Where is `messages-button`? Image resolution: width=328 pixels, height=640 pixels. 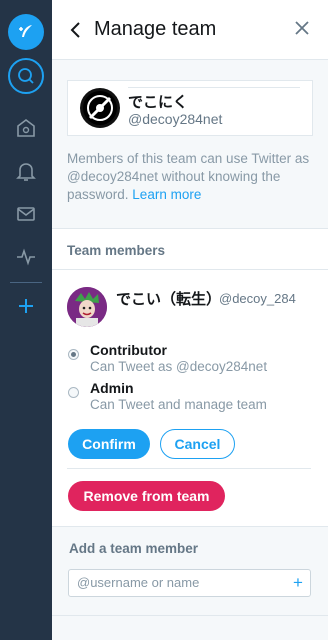 messages-button is located at coordinates (26, 214).